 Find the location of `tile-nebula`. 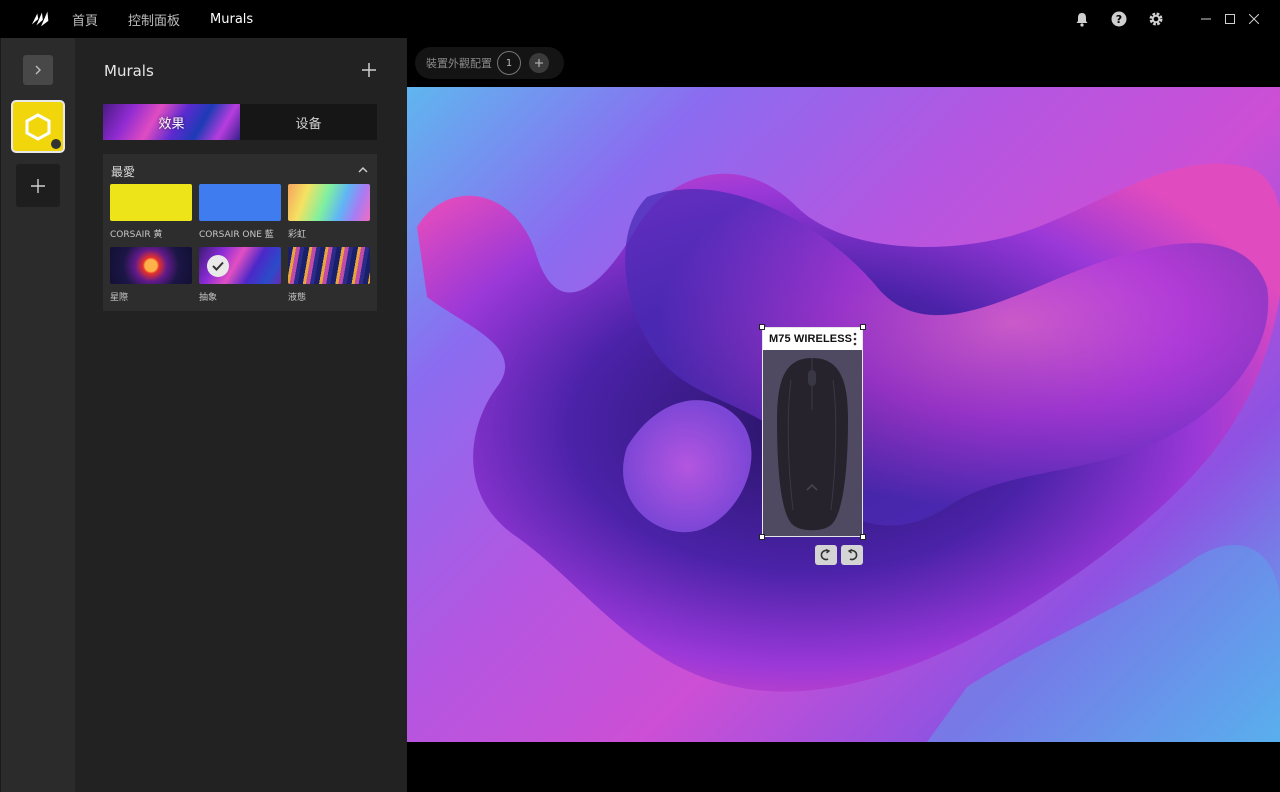

tile-nebula is located at coordinates (151, 265).